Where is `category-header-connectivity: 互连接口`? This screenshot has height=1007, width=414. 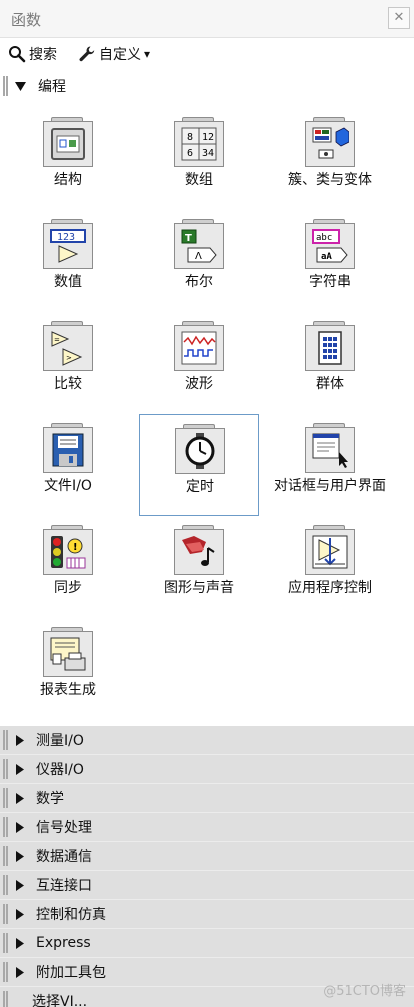 category-header-connectivity: 互连接口 is located at coordinates (207, 885).